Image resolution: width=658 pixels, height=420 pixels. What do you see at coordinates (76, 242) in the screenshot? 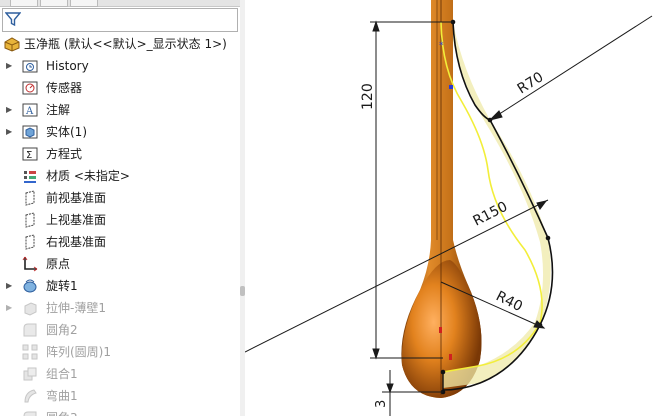
I see `tree-item-label: 右视基准面` at bounding box center [76, 242].